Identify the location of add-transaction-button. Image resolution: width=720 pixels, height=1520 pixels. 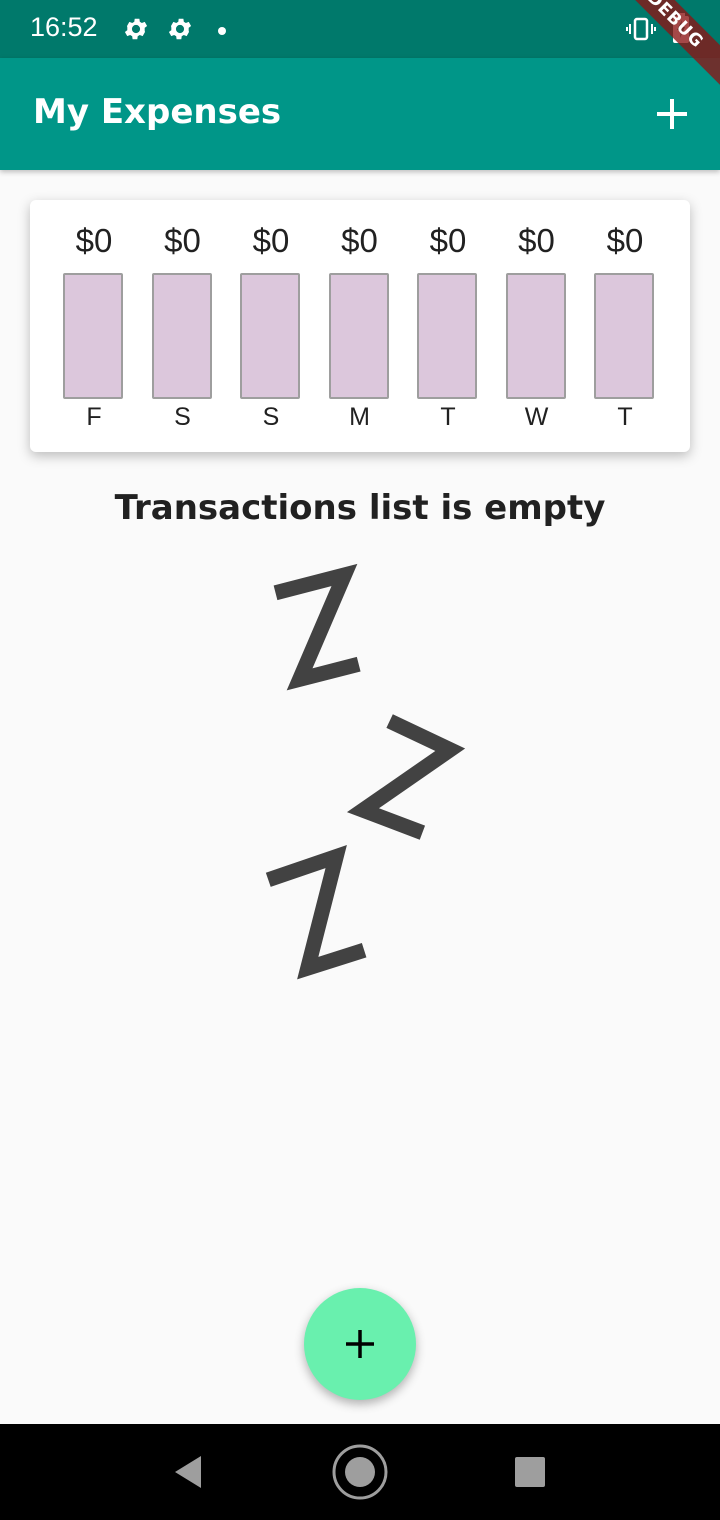
(672, 114).